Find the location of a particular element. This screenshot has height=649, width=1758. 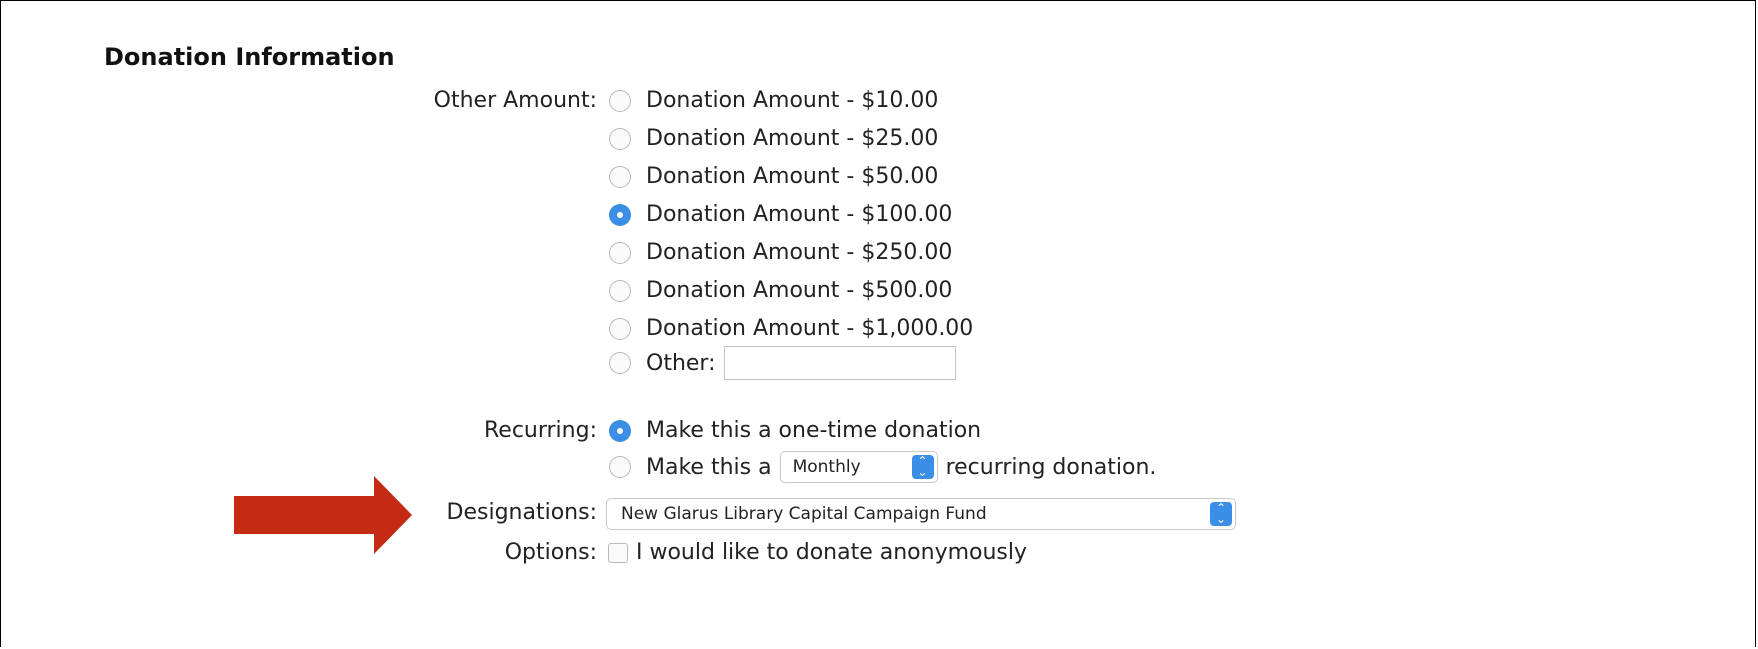

amount-option-500: Donation Amount - $500.00 is located at coordinates (780, 290).